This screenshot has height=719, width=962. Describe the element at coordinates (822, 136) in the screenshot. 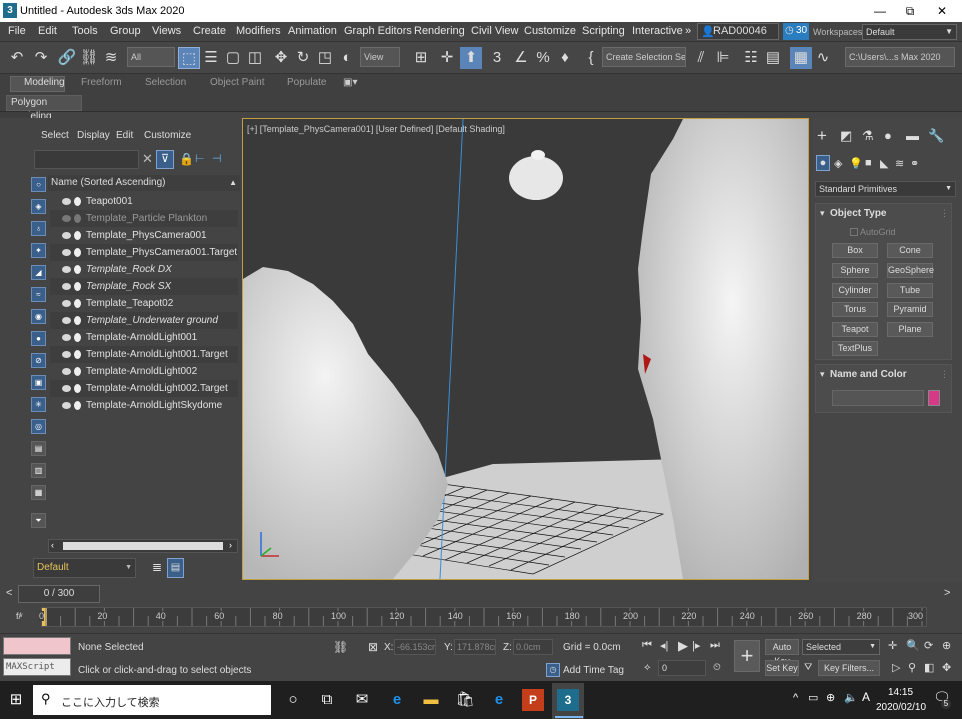

I see `create-tab-icon: +` at that location.